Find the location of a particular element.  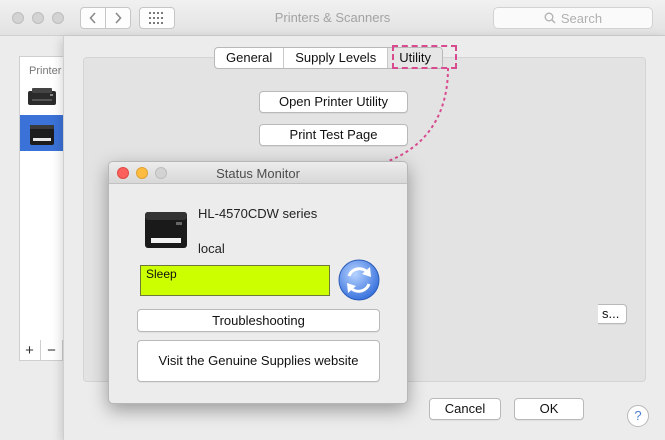

search-icon is located at coordinates (550, 18).